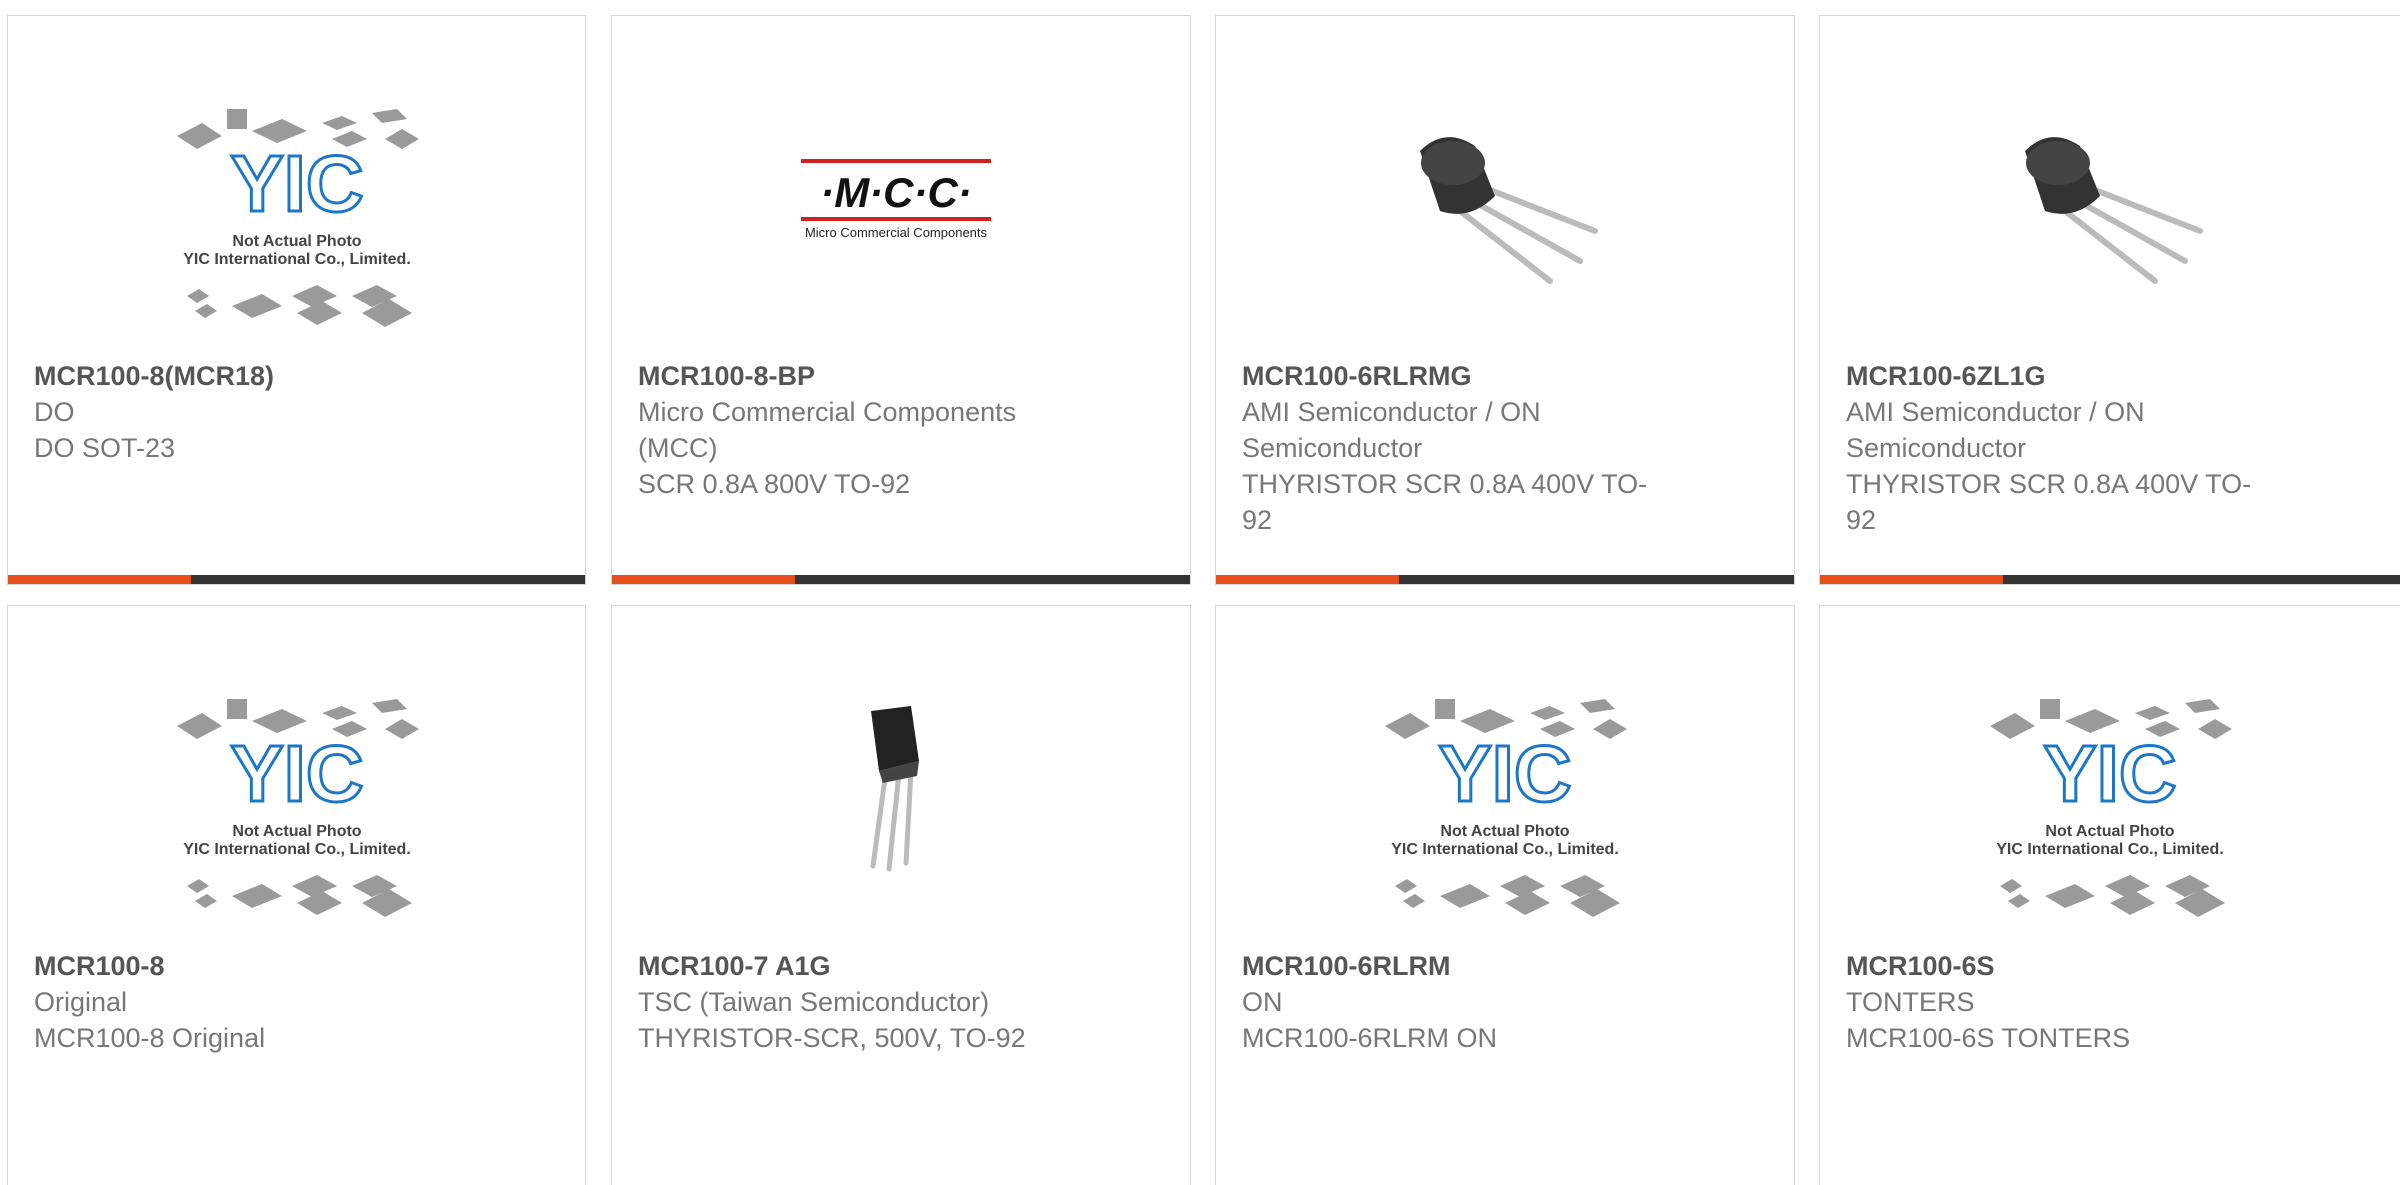 Image resolution: width=2400 pixels, height=1185 pixels. I want to click on description: MCR100-8 Original, so click(150, 1038).